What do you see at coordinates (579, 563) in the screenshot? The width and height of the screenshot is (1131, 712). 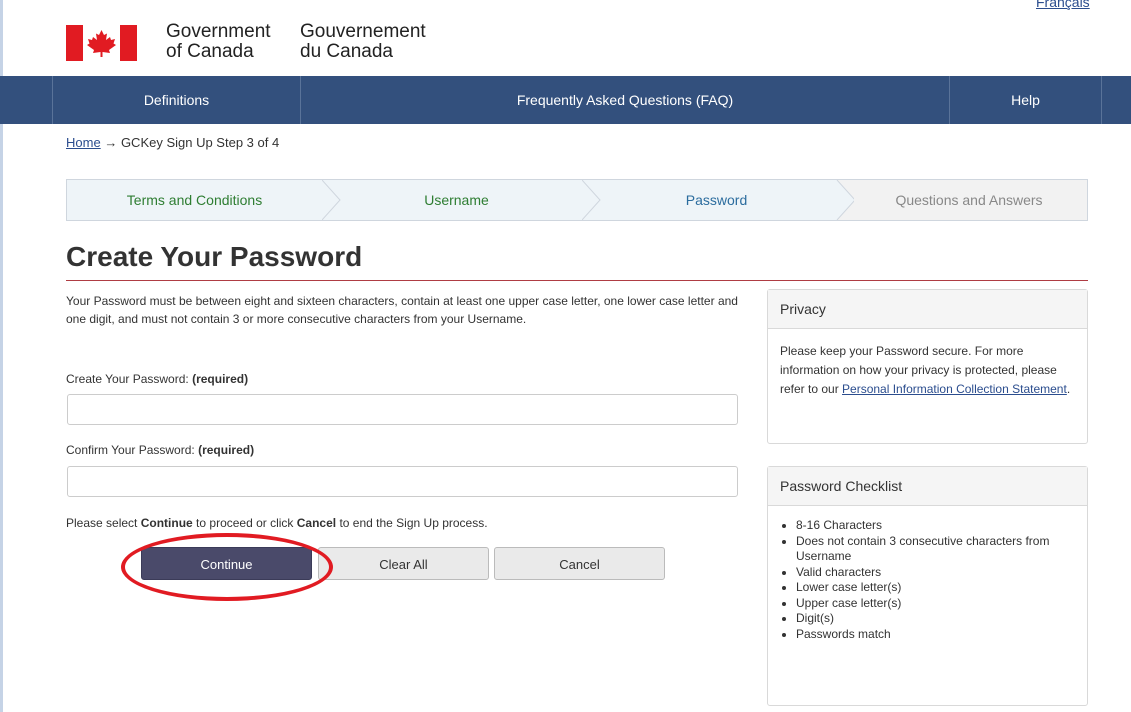 I see `cancel-button: Cancel` at bounding box center [579, 563].